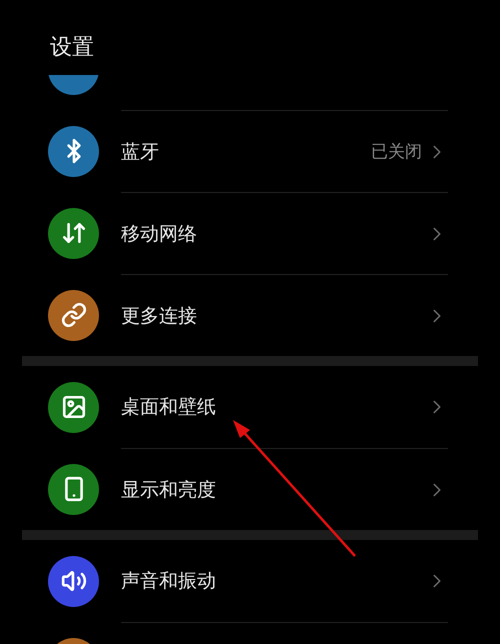 The image size is (500, 644). What do you see at coordinates (169, 581) in the screenshot?
I see `item-label: 声音和振动` at bounding box center [169, 581].